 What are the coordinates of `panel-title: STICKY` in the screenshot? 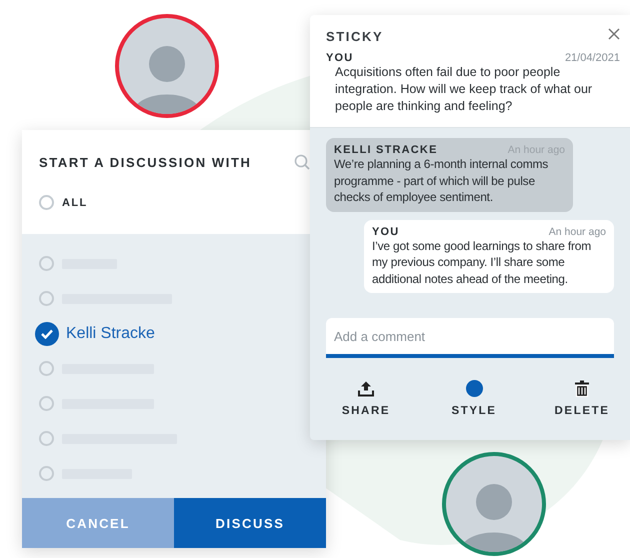 It's located at (355, 36).